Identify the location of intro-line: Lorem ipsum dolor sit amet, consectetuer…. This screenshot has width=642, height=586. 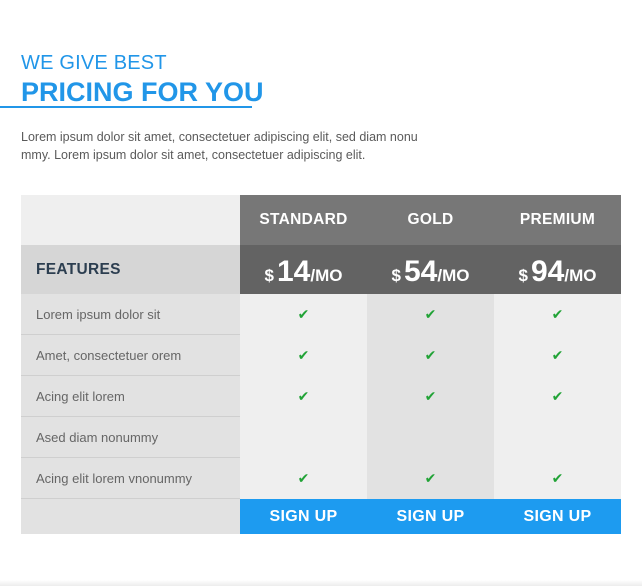
(219, 137).